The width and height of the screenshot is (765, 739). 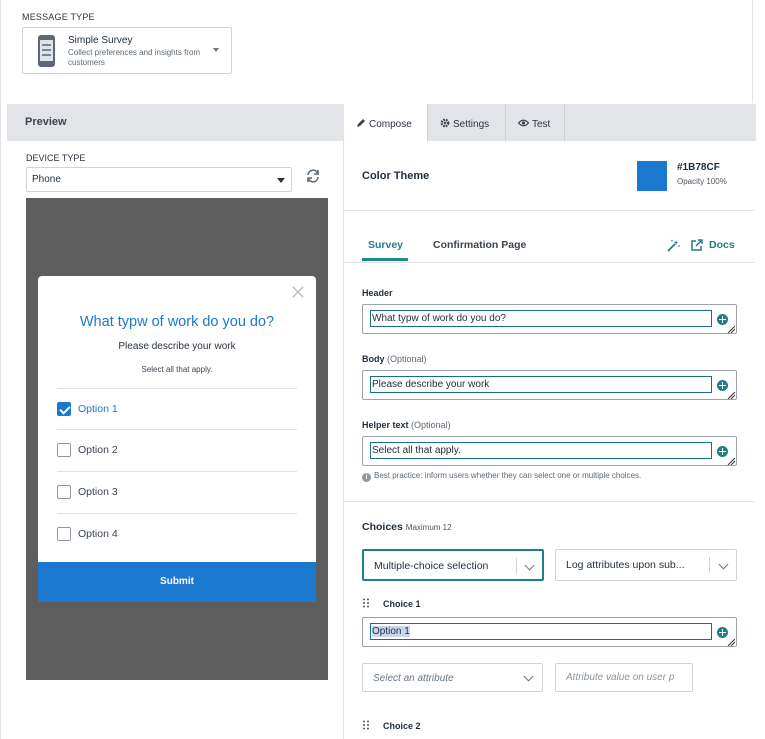 I want to click on helper-label-text: Helper text, so click(x=385, y=425).